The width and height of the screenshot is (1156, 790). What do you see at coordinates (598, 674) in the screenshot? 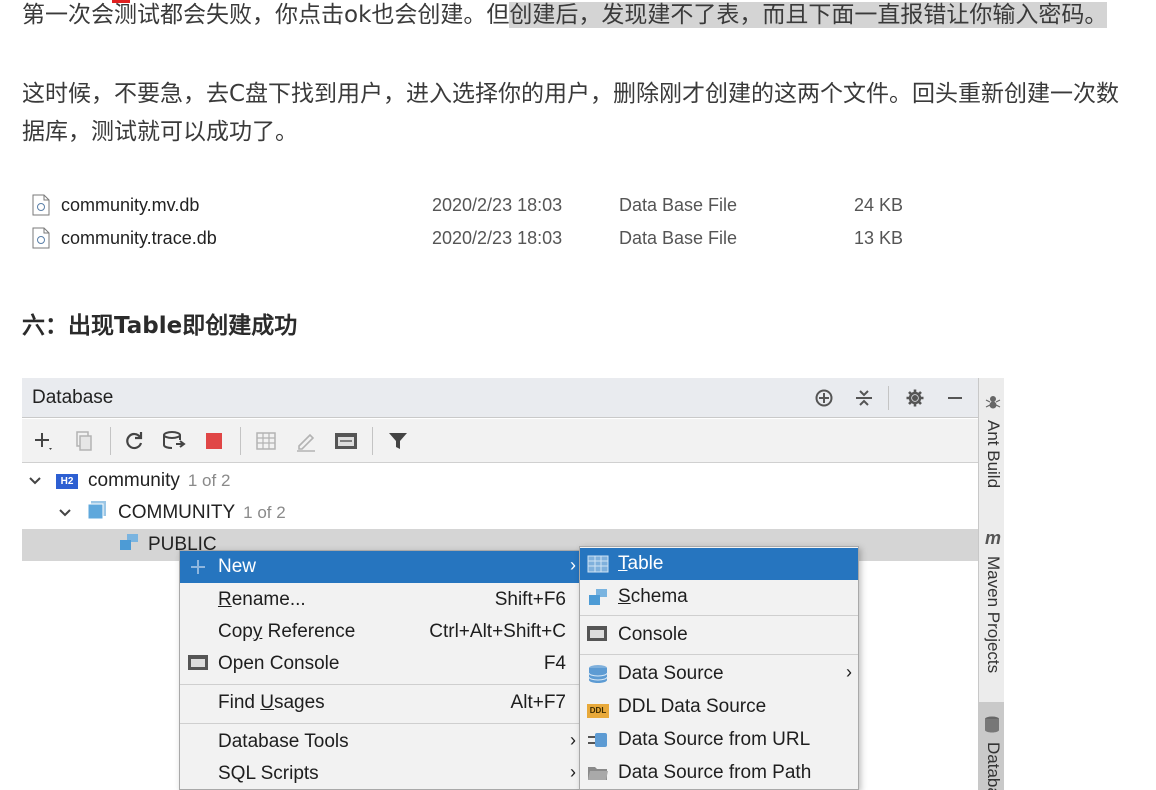
I see `database-cylinder-icon` at bounding box center [598, 674].